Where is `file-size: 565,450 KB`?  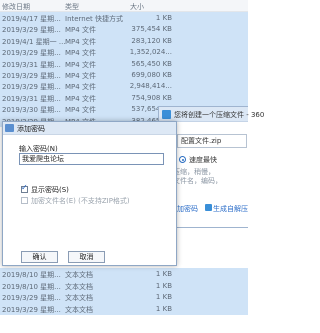
file-size: 565,450 KB is located at coordinates (151, 63).